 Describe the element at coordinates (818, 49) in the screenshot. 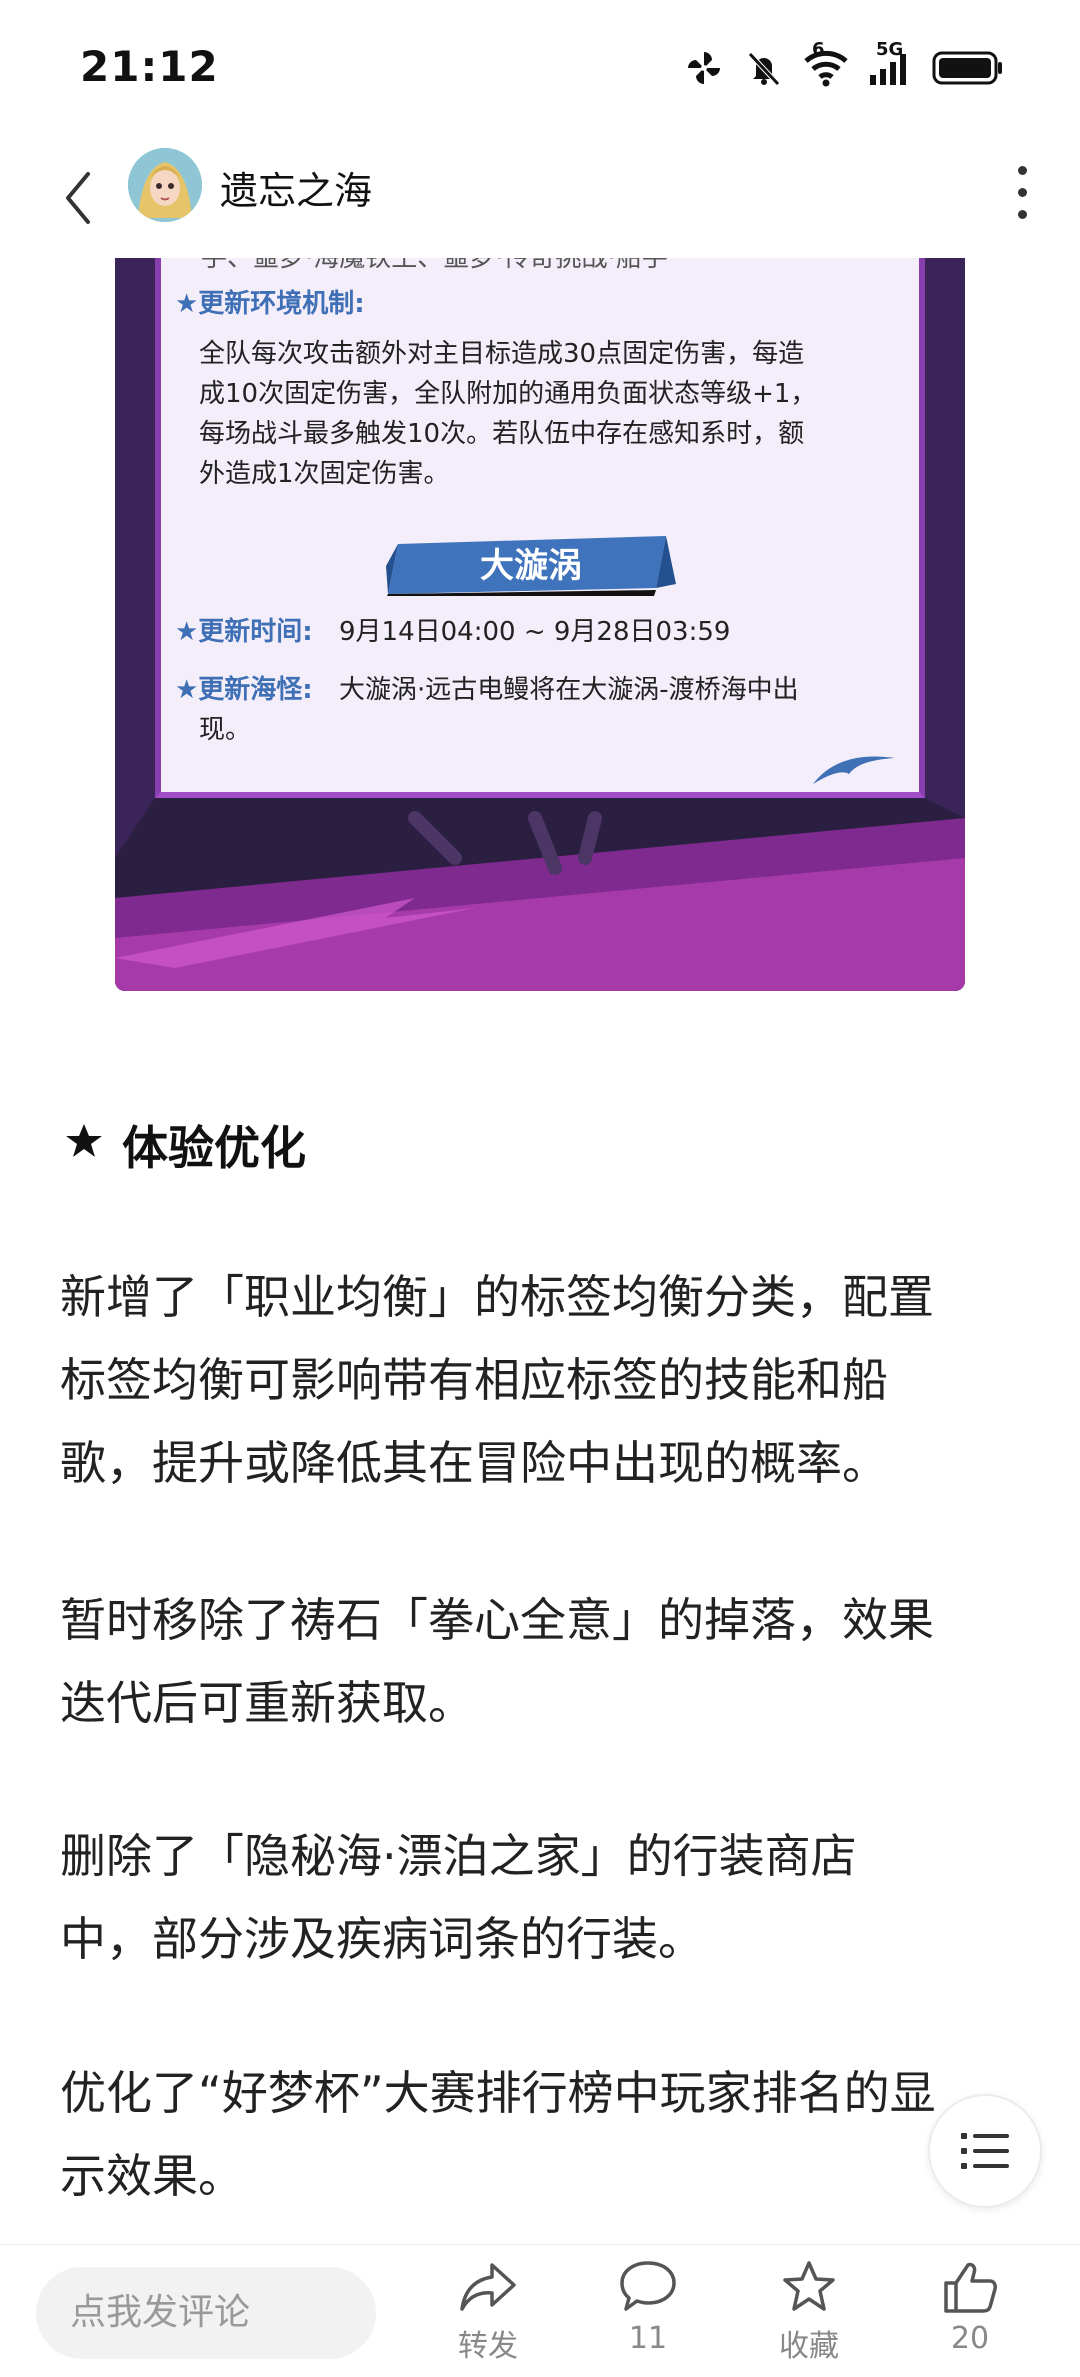

I see `wifi-badge: 6` at that location.